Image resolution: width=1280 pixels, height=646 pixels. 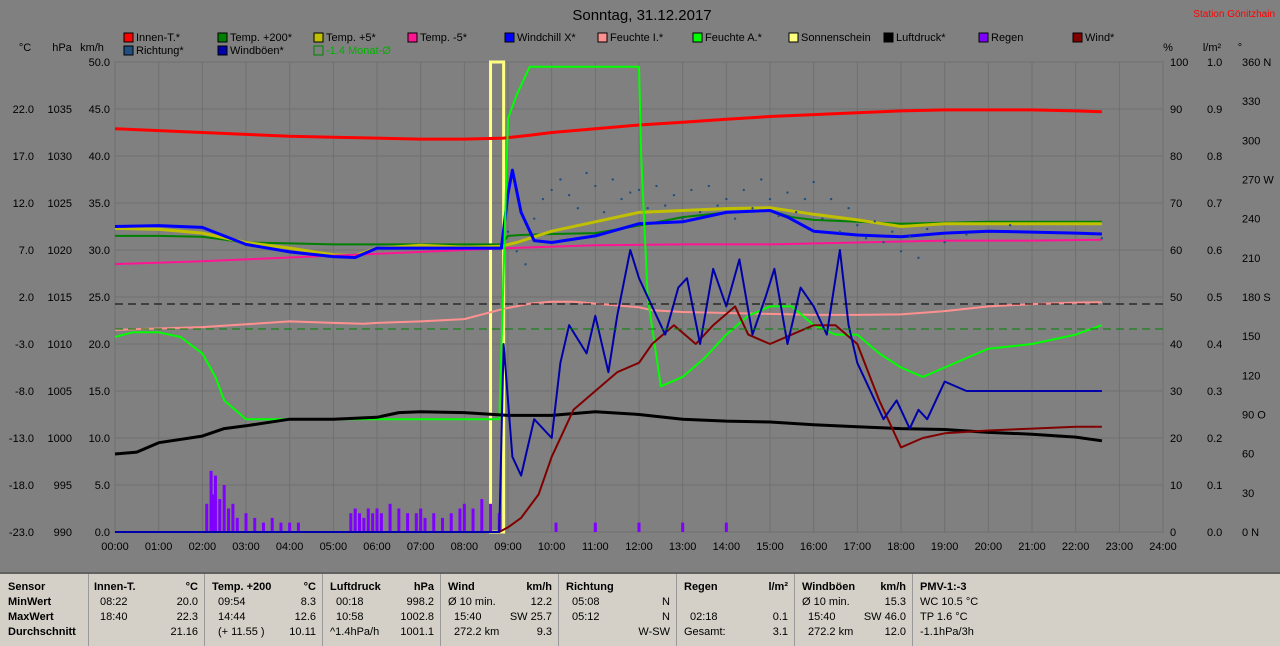 I want to click on stats-regen-max-value: 0.1, so click(x=780, y=617).